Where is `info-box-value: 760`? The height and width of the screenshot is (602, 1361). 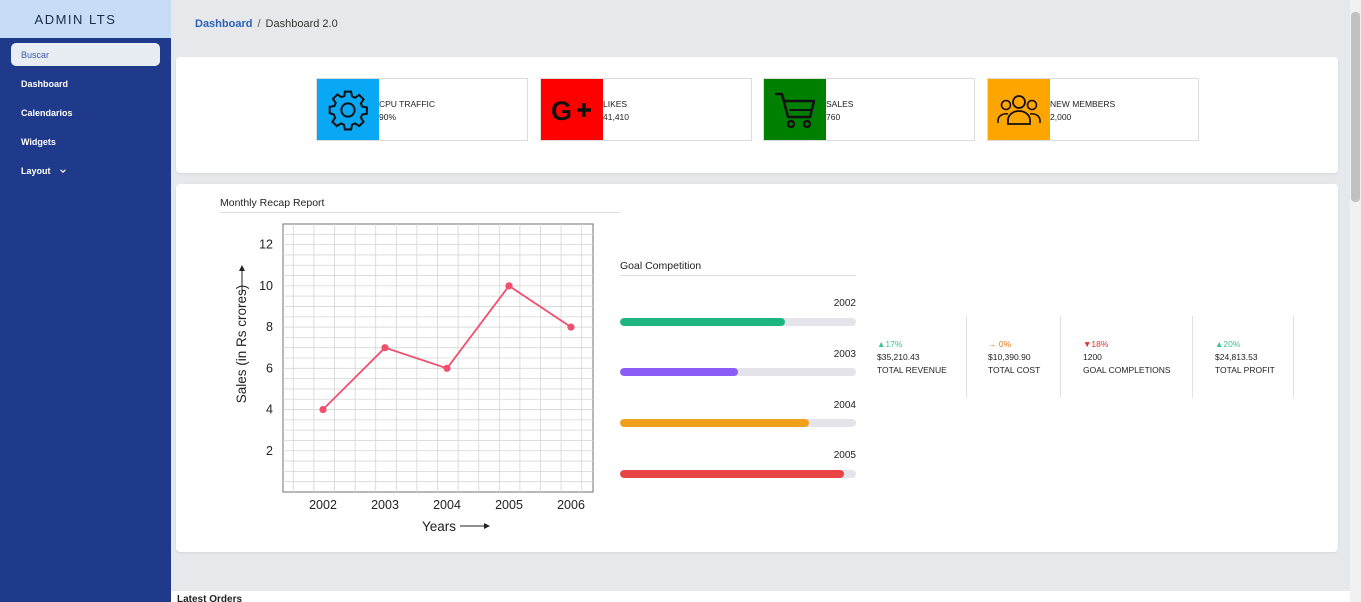 info-box-value: 760 is located at coordinates (833, 117).